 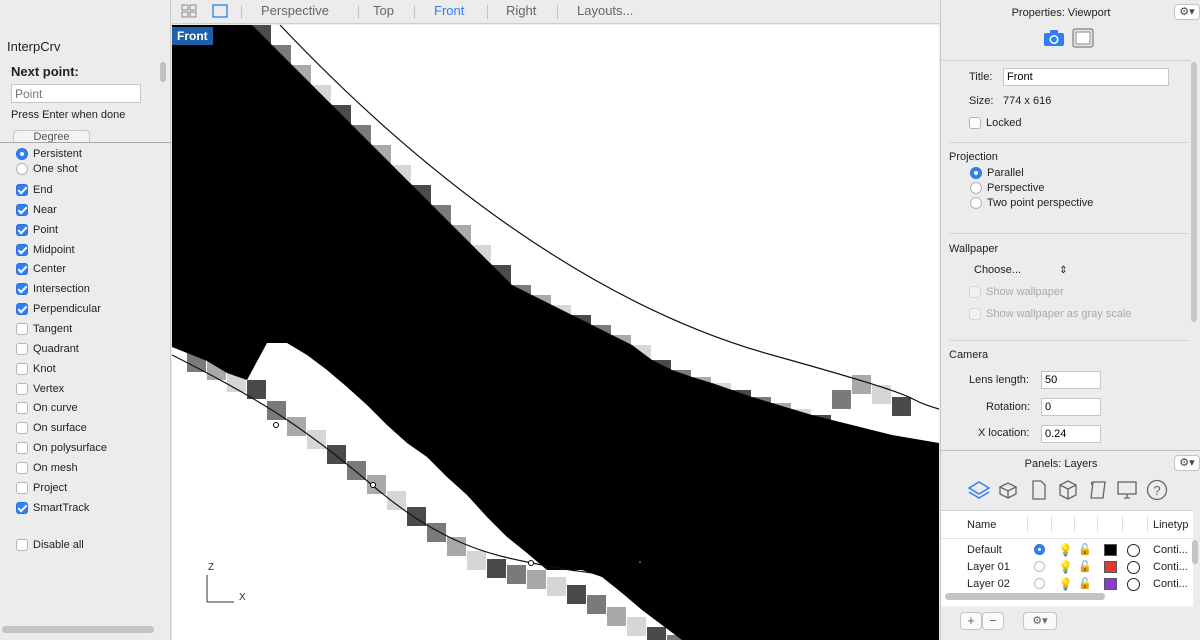 I want to click on radio-parallel, so click(x=976, y=173).